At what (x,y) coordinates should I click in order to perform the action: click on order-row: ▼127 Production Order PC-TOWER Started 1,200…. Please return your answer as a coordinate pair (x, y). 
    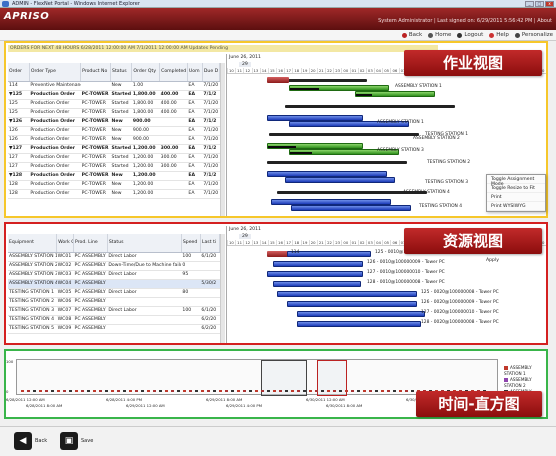
    Looking at the image, I should click on (114, 149).